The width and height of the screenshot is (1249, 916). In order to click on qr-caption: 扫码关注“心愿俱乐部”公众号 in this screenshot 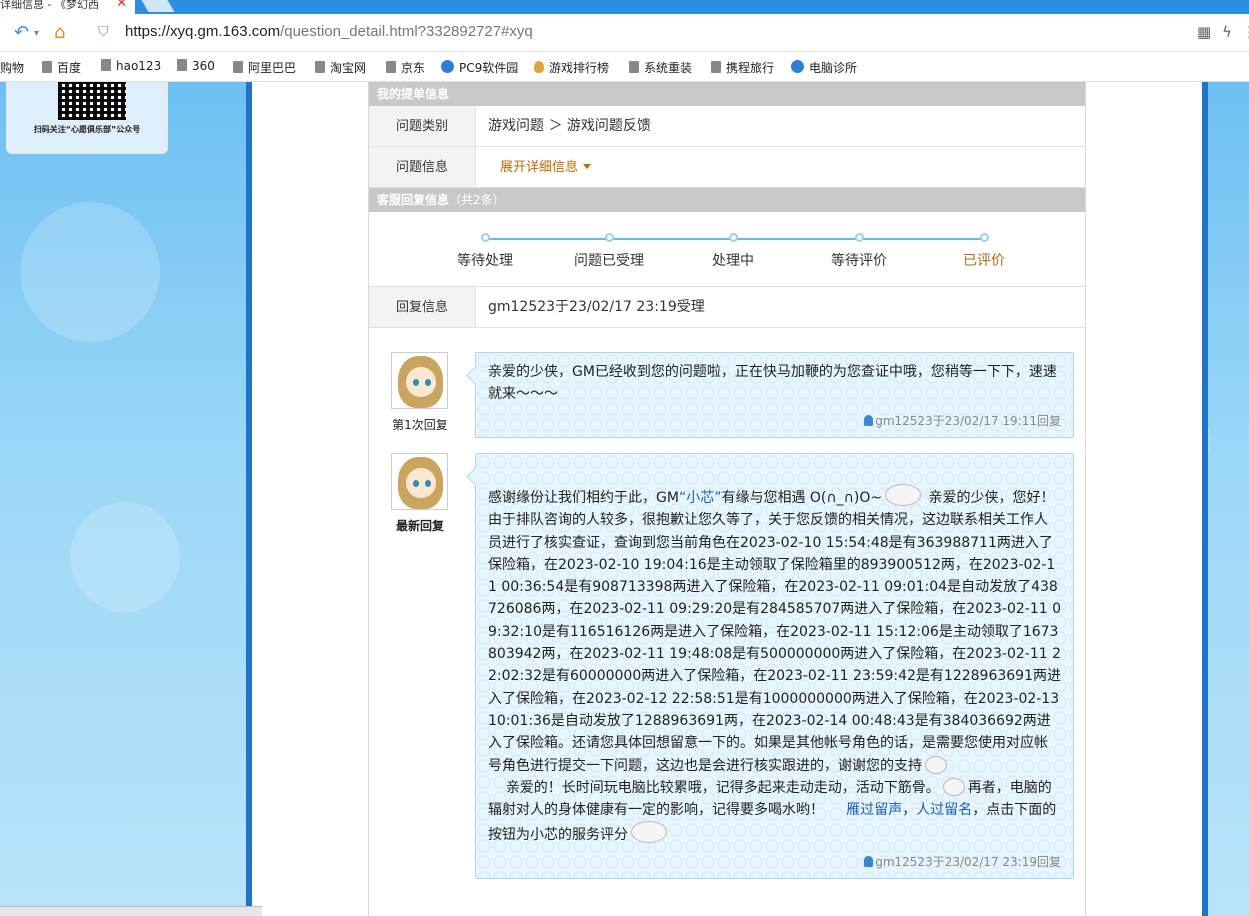, I will do `click(87, 129)`.